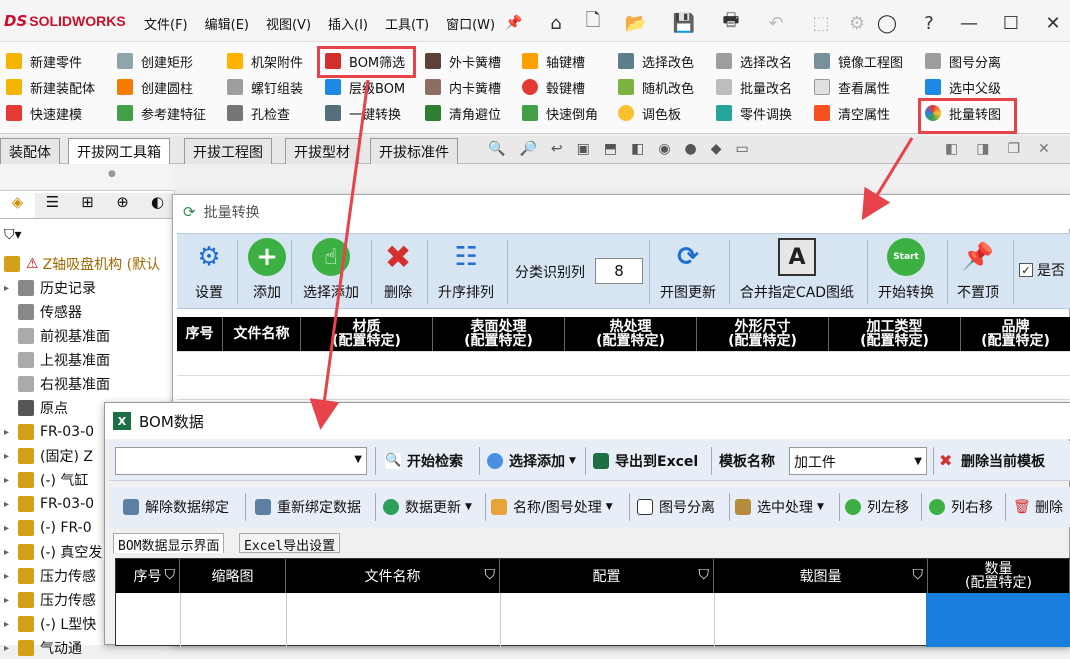  What do you see at coordinates (155, 61) in the screenshot?
I see `create-rect-button: 创建矩形` at bounding box center [155, 61].